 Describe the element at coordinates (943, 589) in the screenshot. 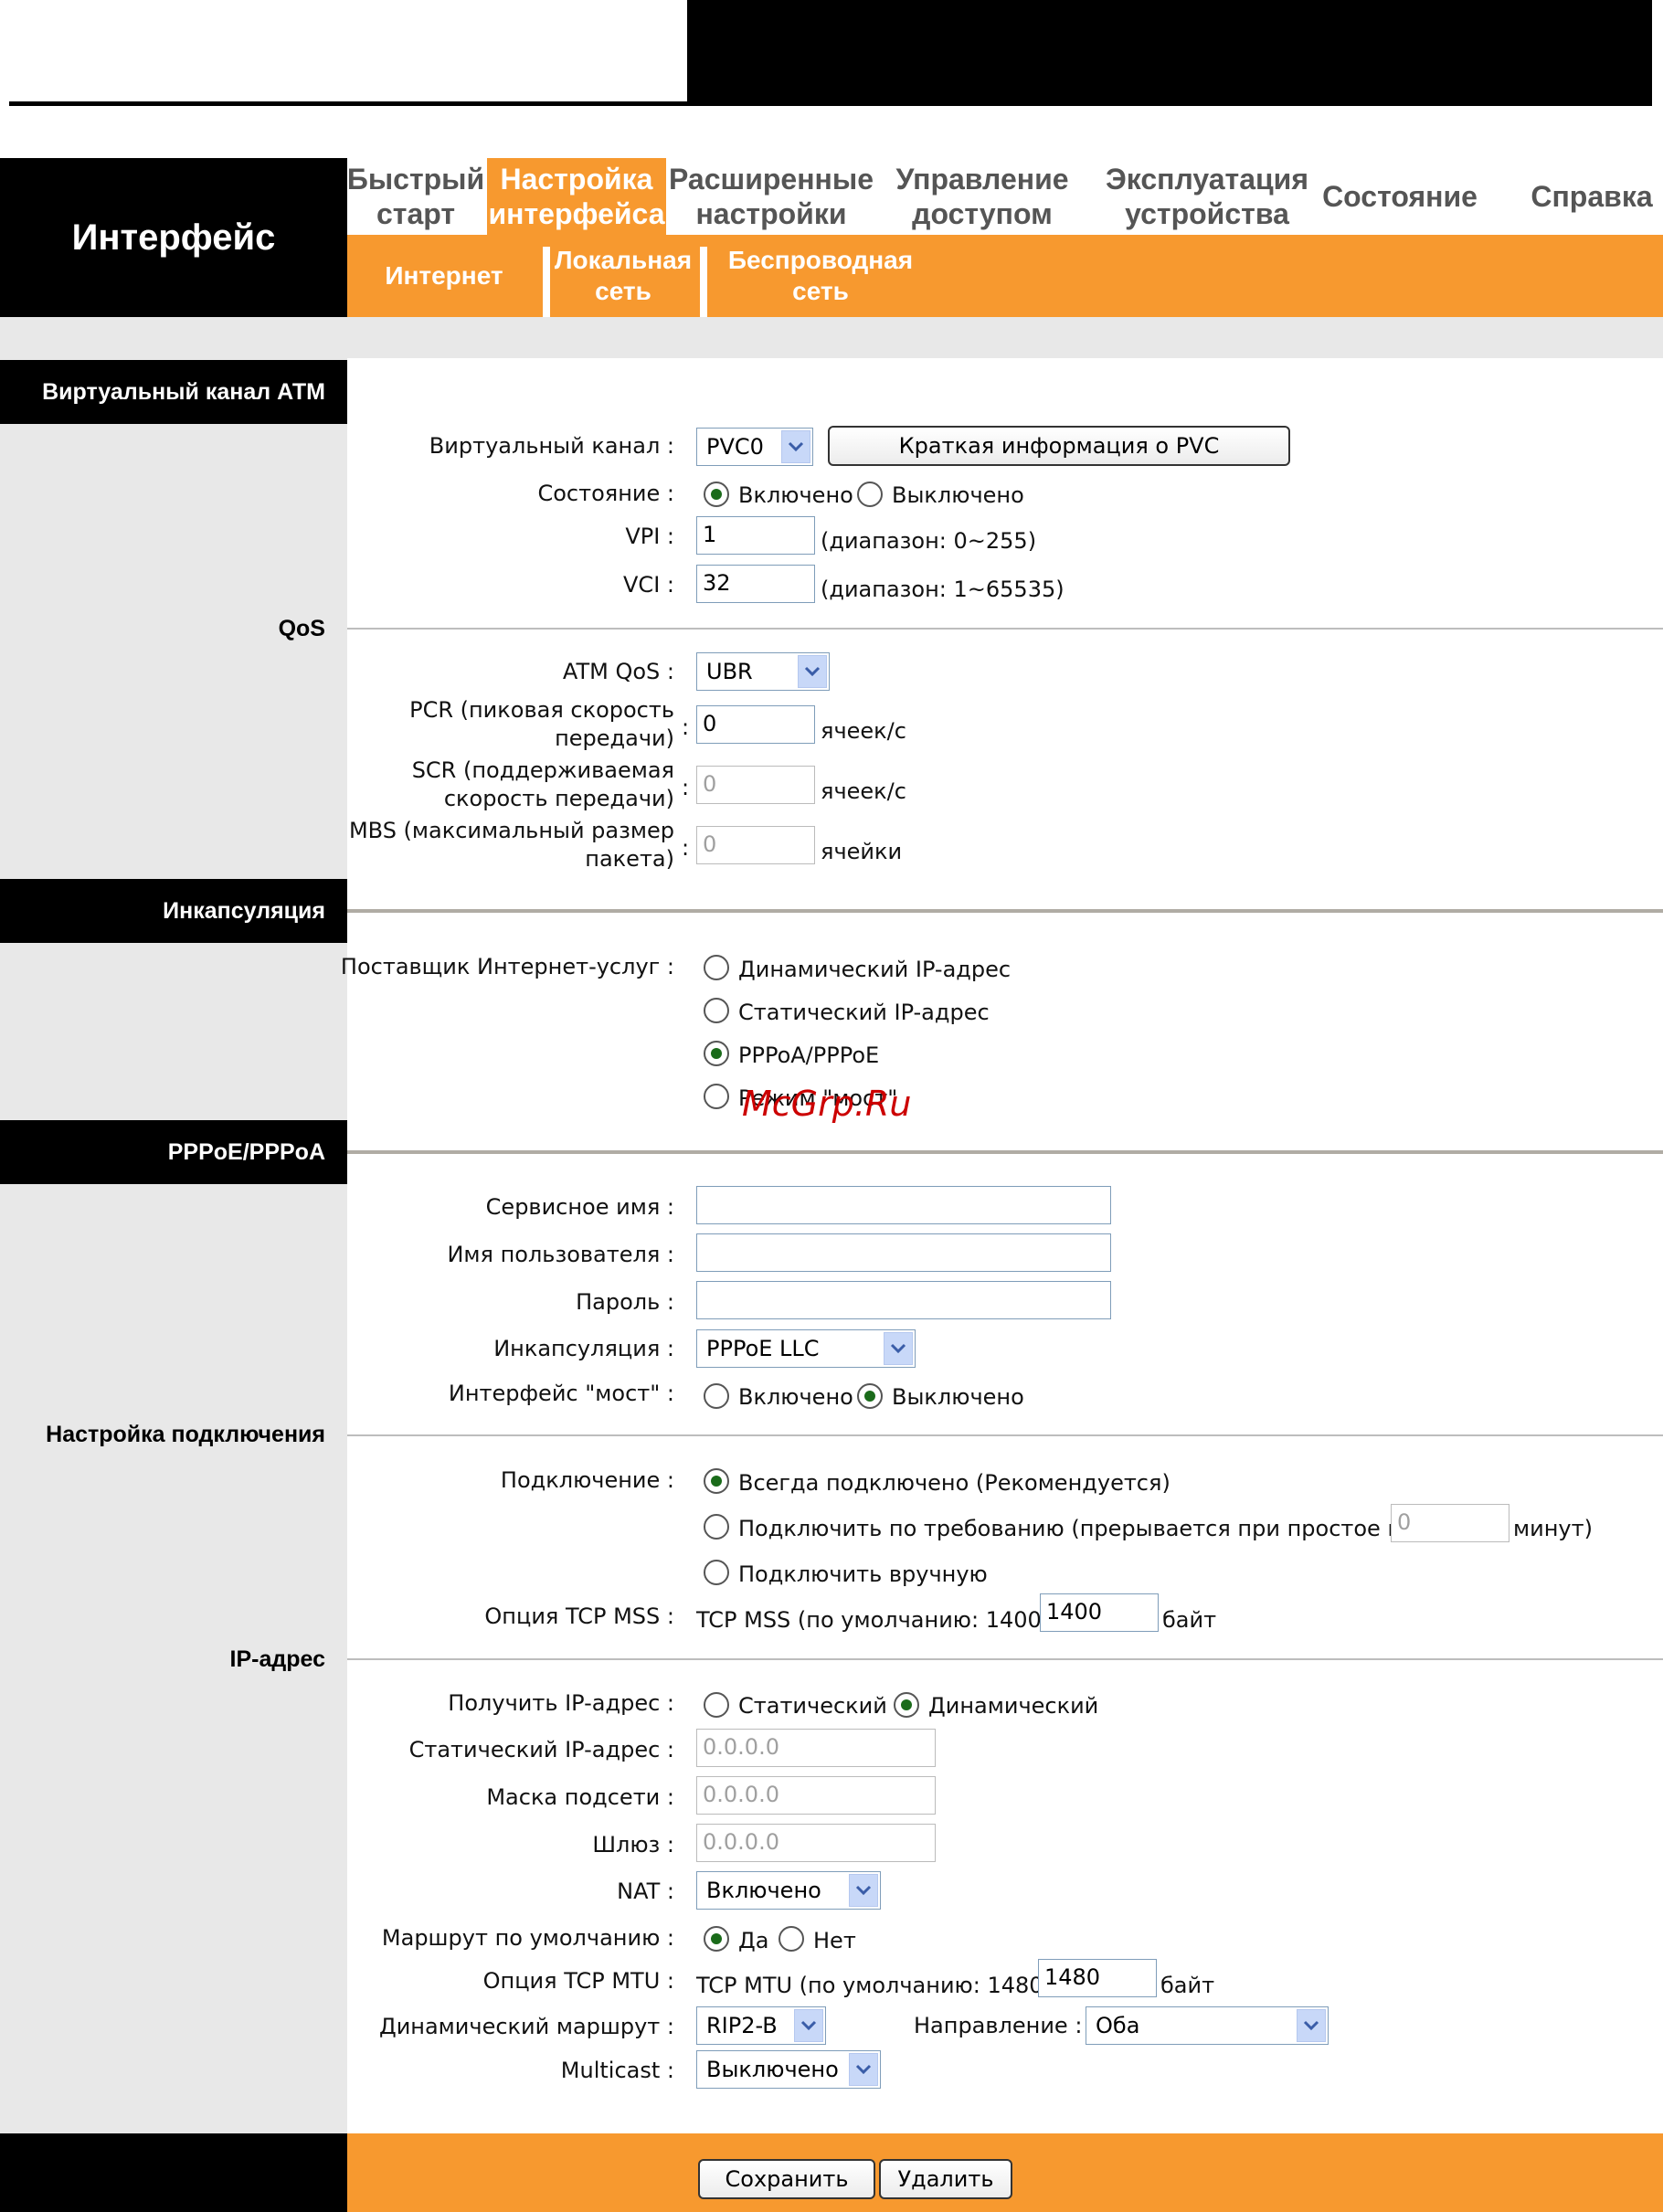

I see `vci-range: (диапазон: 1~65535)` at that location.